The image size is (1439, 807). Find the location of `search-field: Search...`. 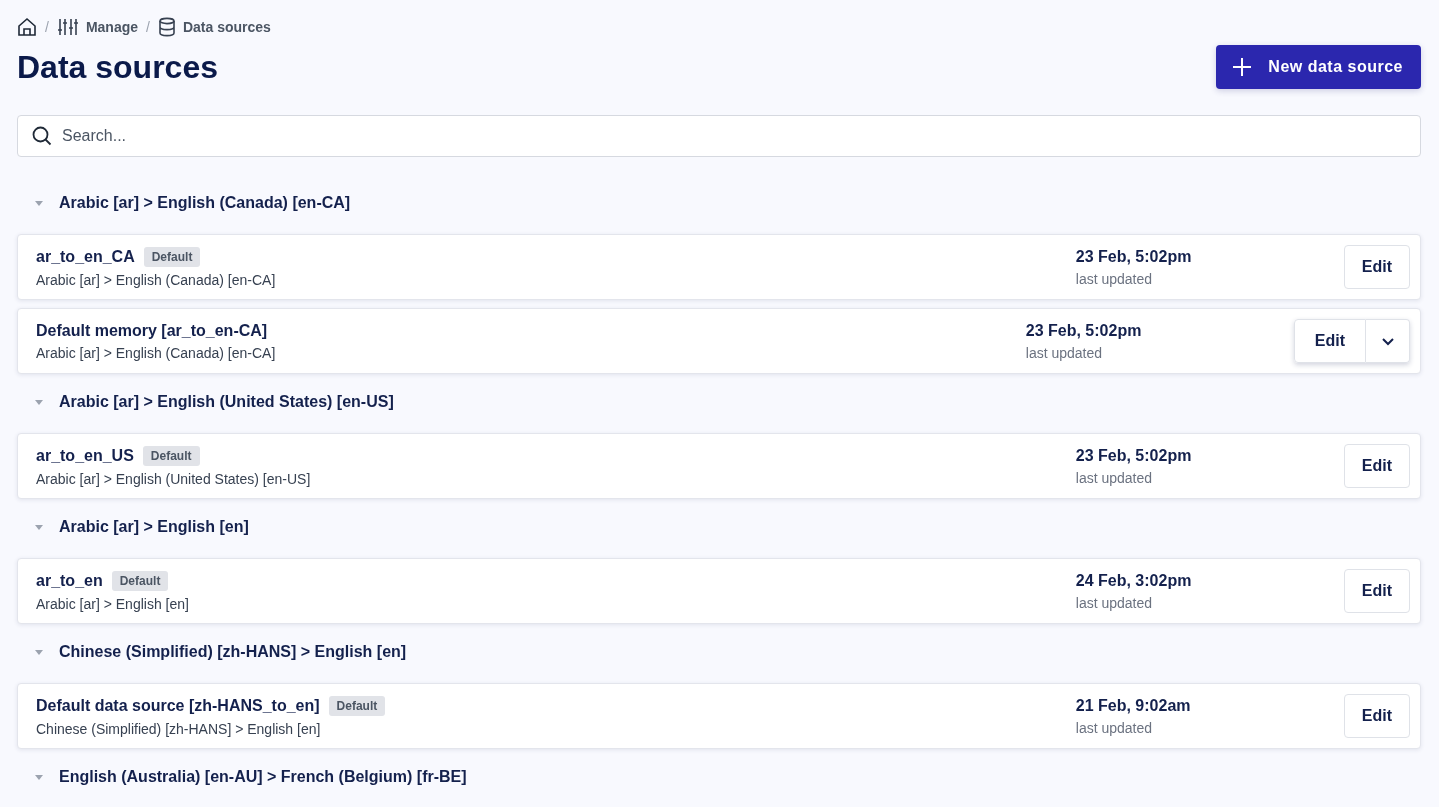

search-field: Search... is located at coordinates (719, 136).